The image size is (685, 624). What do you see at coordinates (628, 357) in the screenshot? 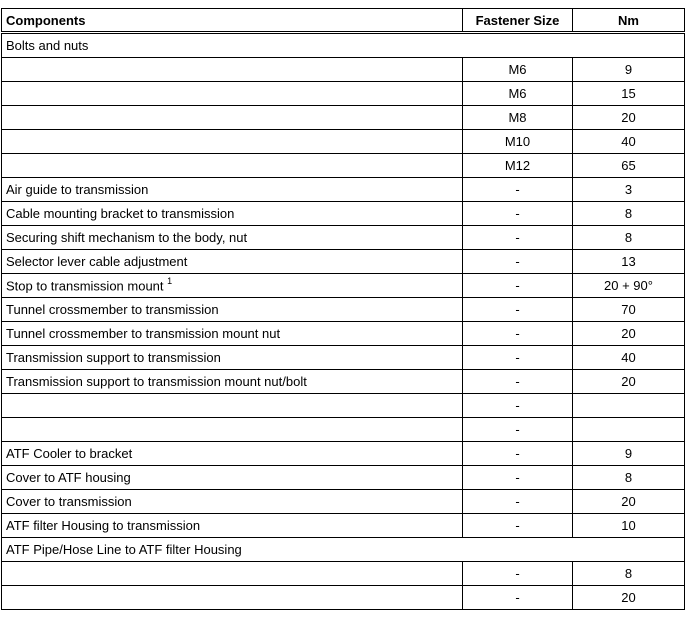
I see `torque-nm-cell: 40` at bounding box center [628, 357].